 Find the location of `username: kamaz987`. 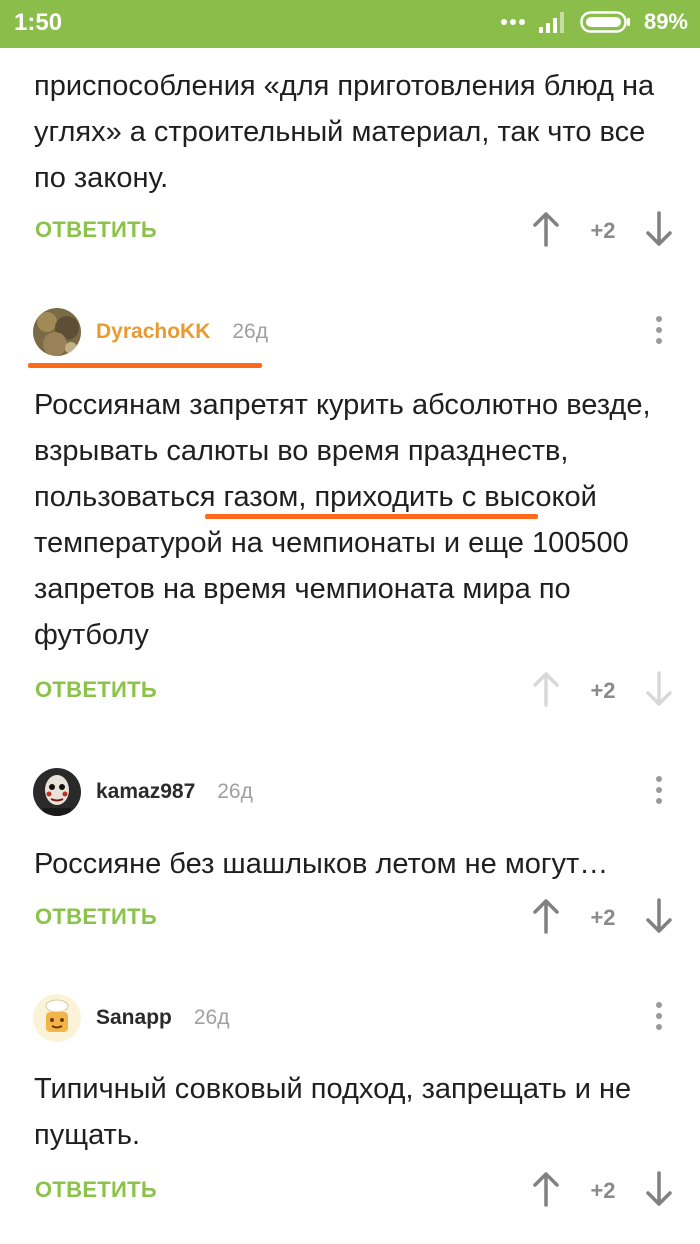

username: kamaz987 is located at coordinates (145, 792).